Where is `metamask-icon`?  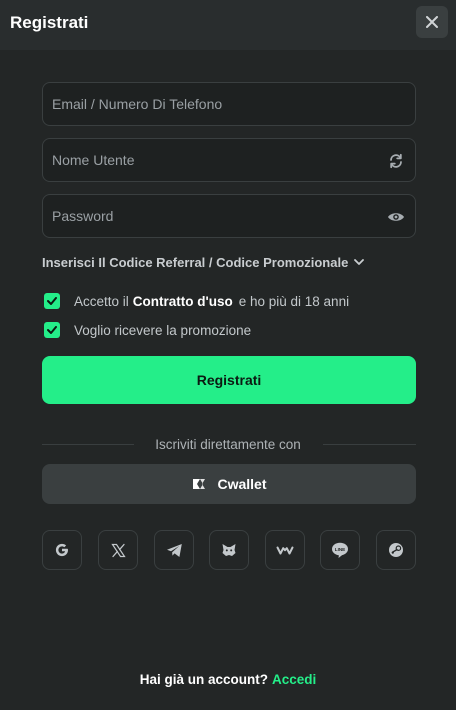 metamask-icon is located at coordinates (229, 550).